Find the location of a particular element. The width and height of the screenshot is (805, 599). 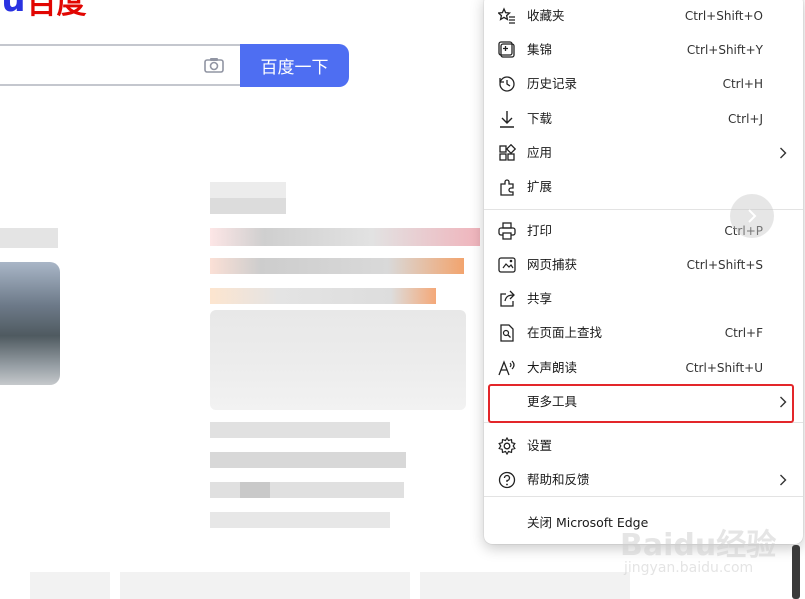

read-aloud-icon is located at coordinates (506, 368).